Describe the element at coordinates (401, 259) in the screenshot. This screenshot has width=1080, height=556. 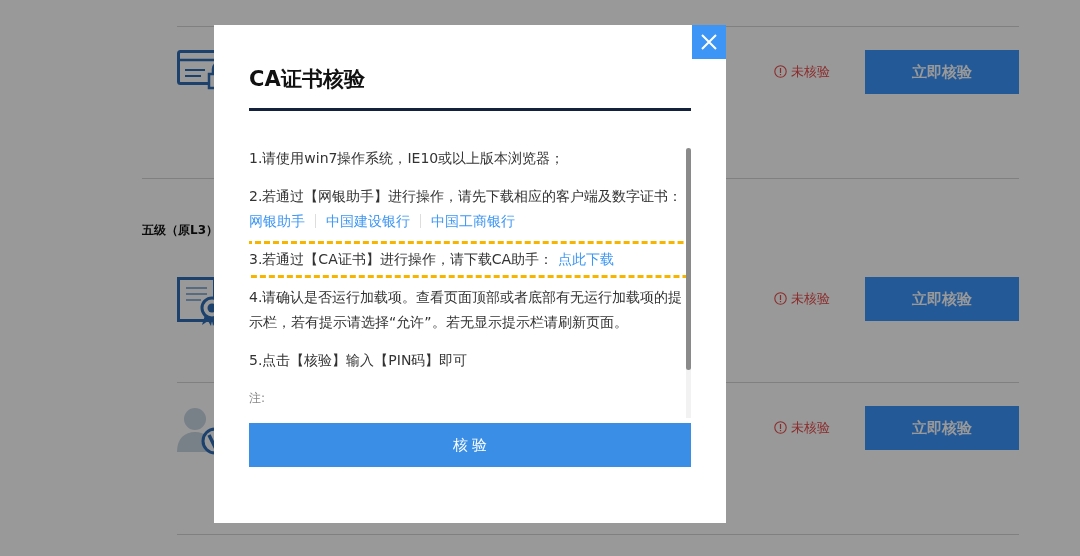
I see `instruction-text: 3.若通过【CA证书】进行操作，请下载CA助手：` at that location.